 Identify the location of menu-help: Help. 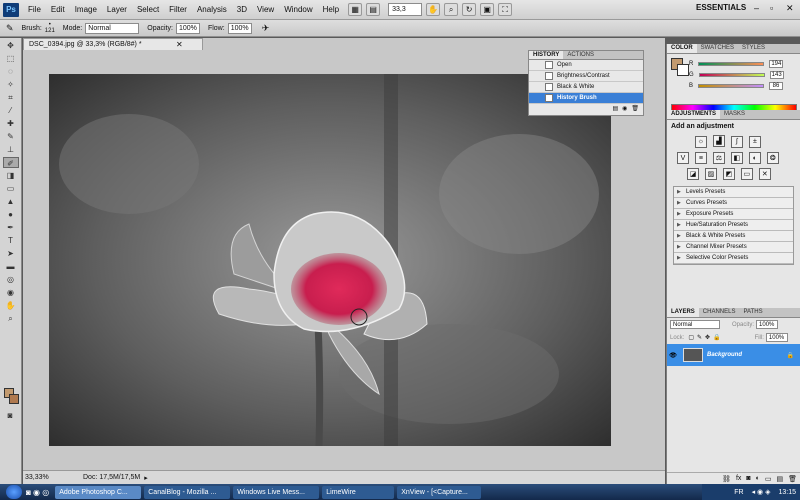
(331, 10).